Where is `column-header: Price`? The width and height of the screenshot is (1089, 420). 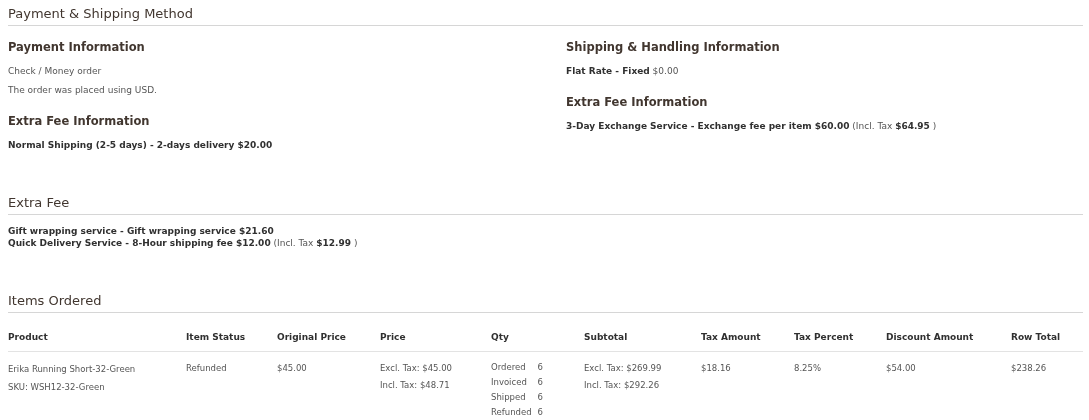
column-header: Price is located at coordinates (435, 339).